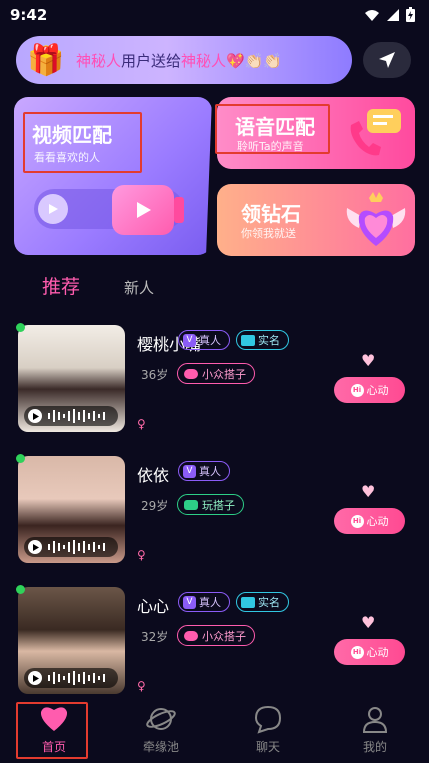 The height and width of the screenshot is (763, 429). Describe the element at coordinates (372, 15) in the screenshot. I see `wifi-icon` at that location.